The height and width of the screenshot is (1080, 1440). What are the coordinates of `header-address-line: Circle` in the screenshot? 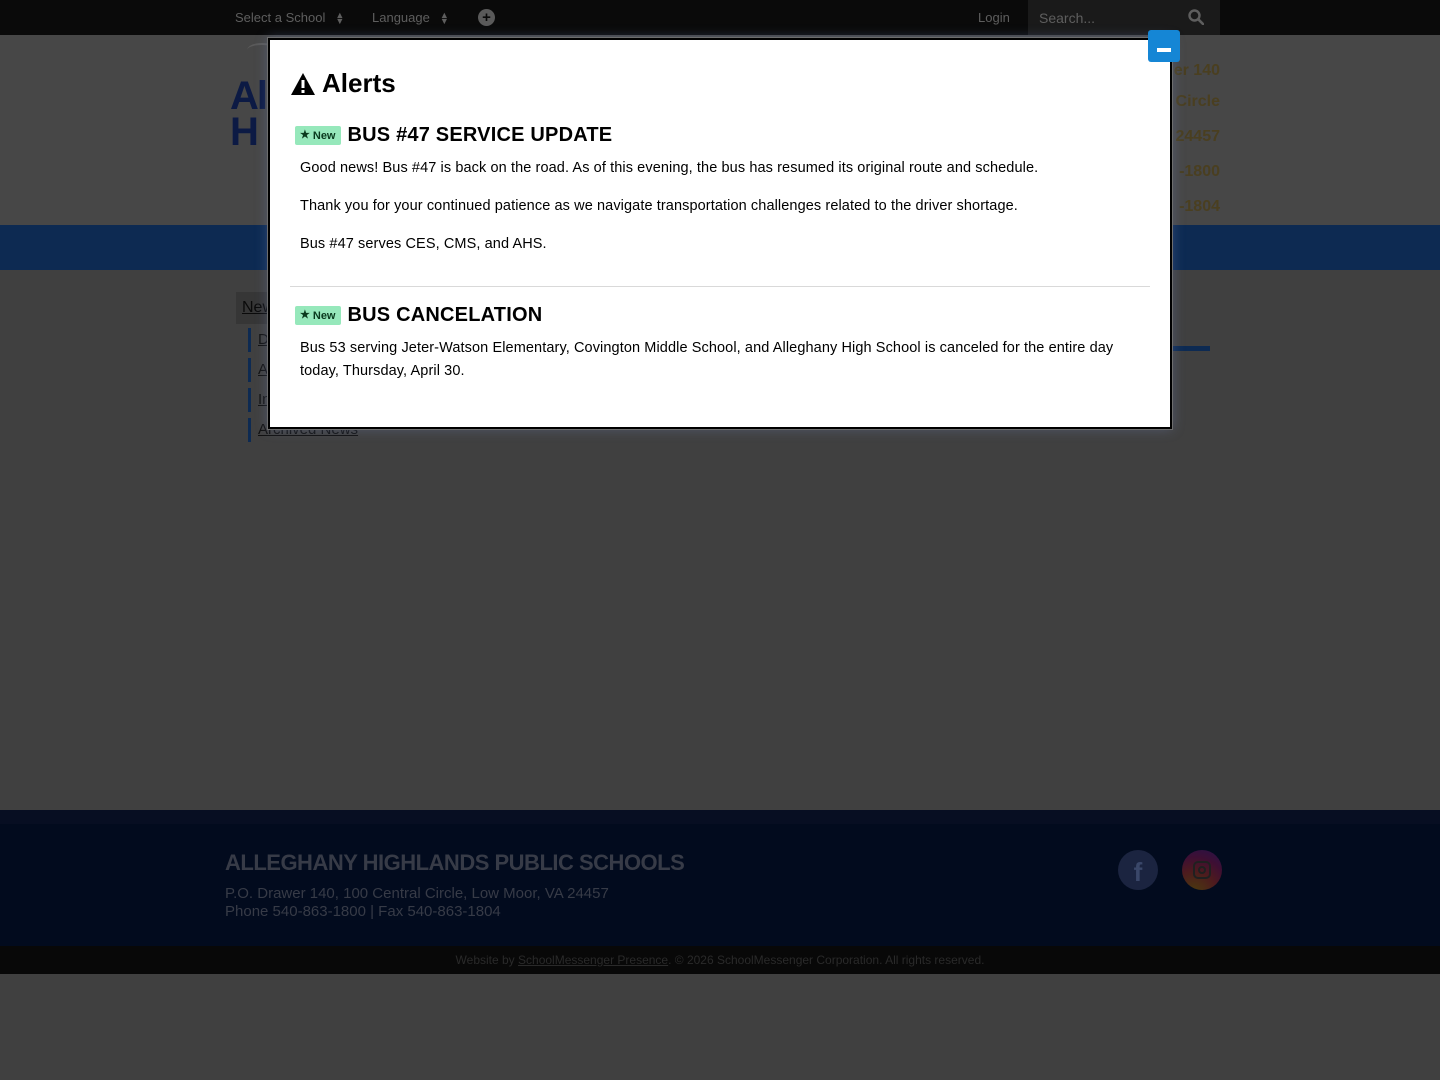 It's located at (1197, 101).